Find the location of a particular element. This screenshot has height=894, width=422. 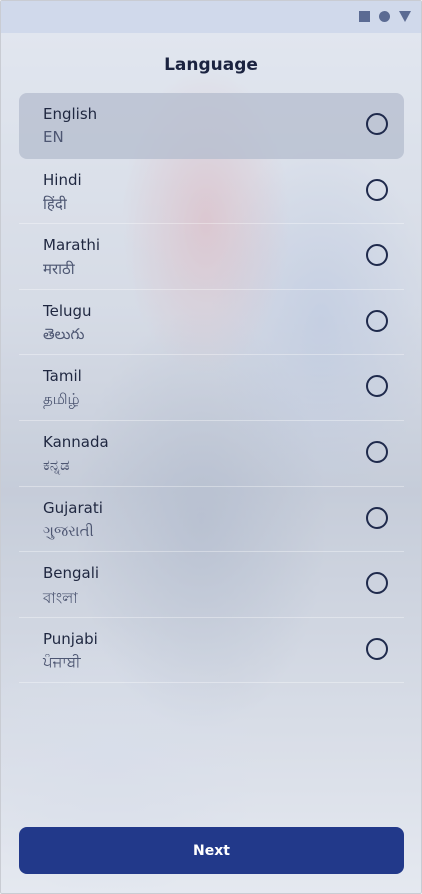

language-item-punjabi: Punjabi ਪੰਜਾਬੀ is located at coordinates (211, 651).